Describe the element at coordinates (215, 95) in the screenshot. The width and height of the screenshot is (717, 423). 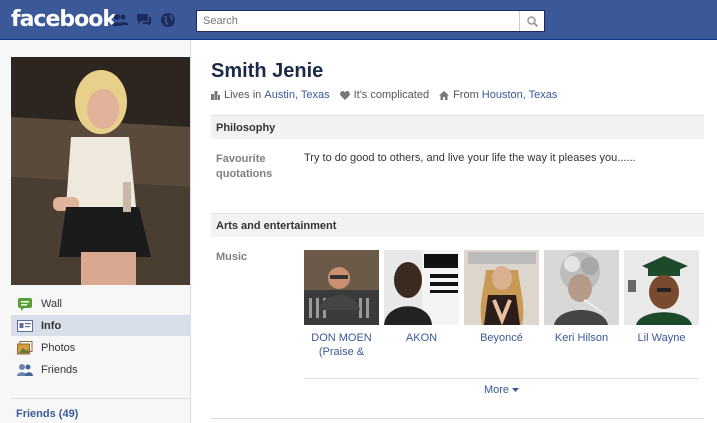
I see `city-icon` at that location.